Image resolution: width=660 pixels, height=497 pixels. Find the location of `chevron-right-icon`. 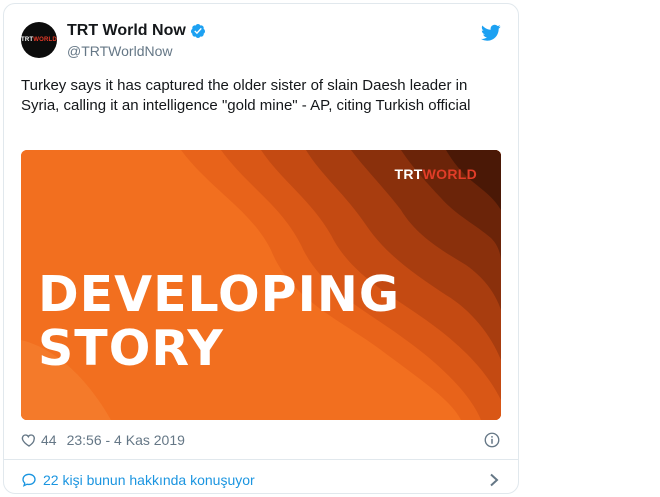

chevron-right-icon is located at coordinates (494, 480).